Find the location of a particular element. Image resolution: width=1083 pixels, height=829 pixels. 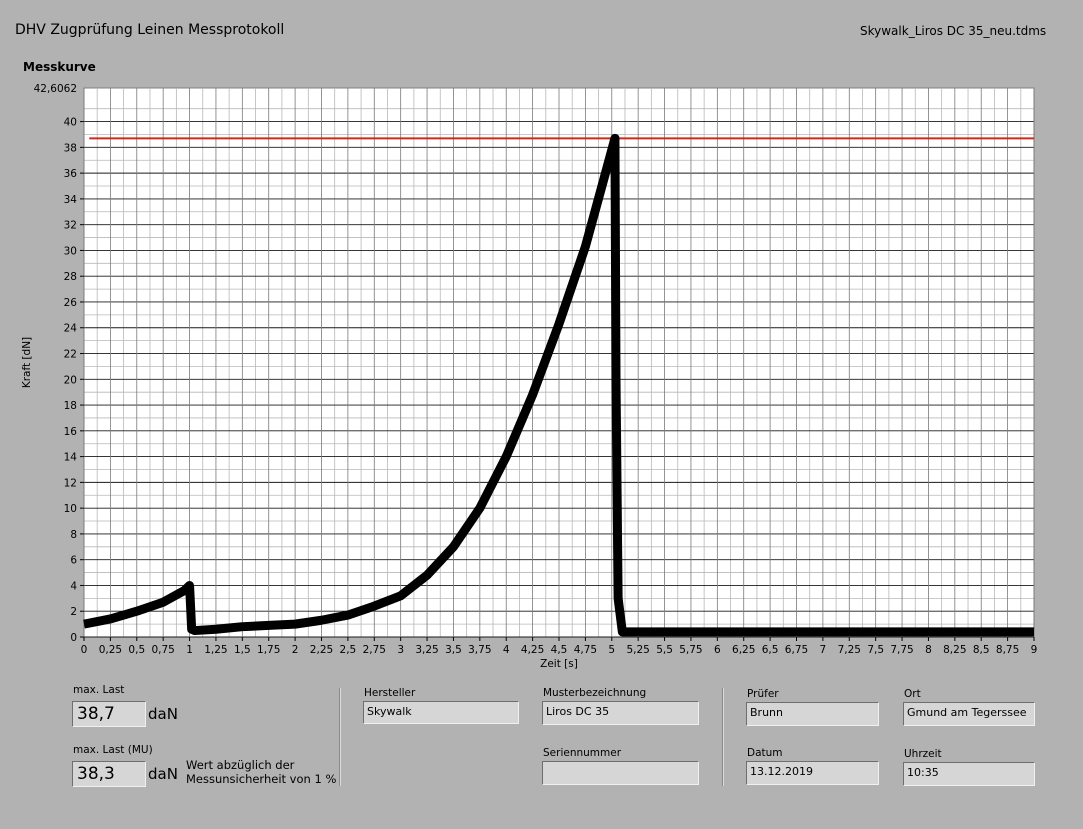

serien-label: Seriennummer is located at coordinates (582, 753).